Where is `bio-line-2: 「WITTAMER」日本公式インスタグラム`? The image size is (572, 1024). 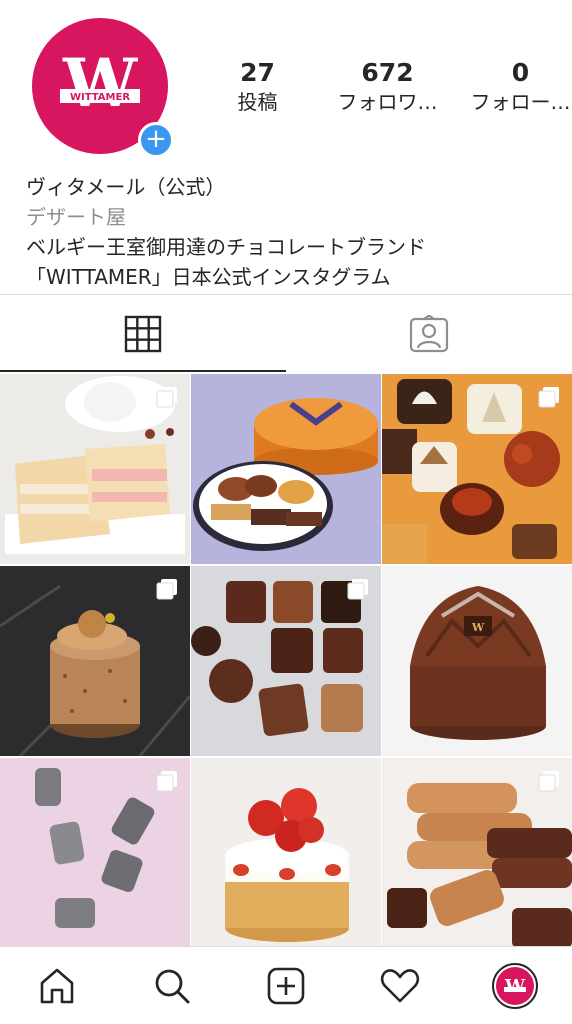
bio-line-2: 「WITTAMER」日本公式インスタグラム is located at coordinates (208, 277).